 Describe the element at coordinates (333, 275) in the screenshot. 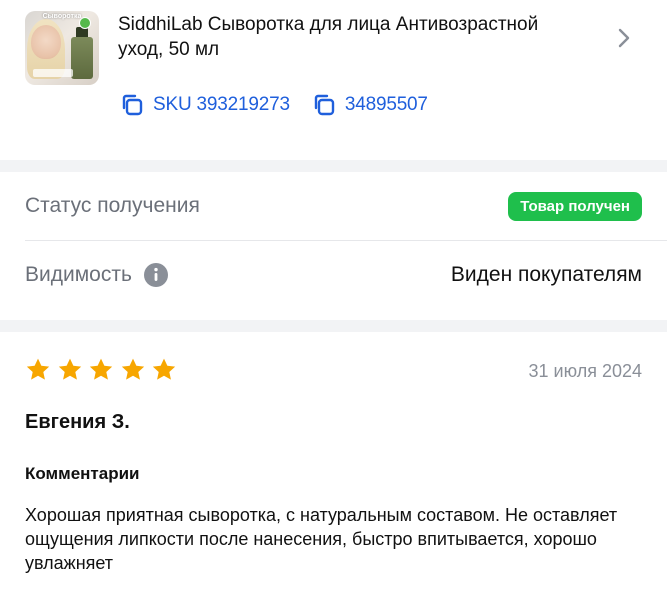

I see `visibility-row: Видимость Виден покупателям` at that location.